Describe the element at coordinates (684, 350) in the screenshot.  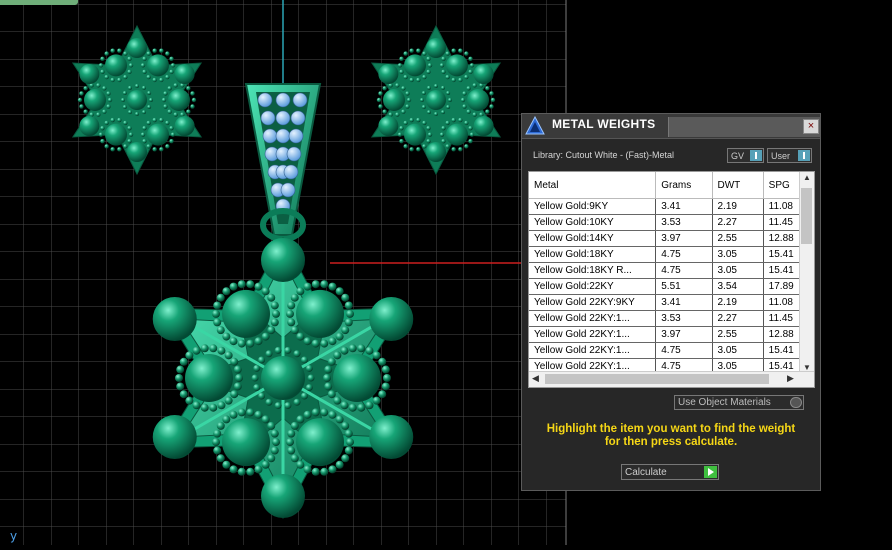
I see `table-cell: 4.75` at that location.